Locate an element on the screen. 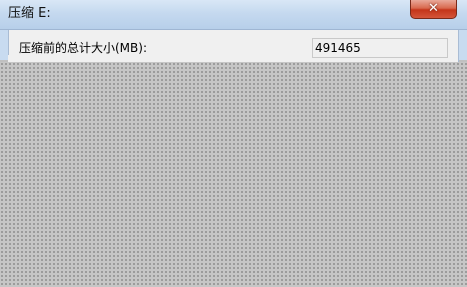 The image size is (467, 287). window-frame-right is located at coordinates (463, 45).